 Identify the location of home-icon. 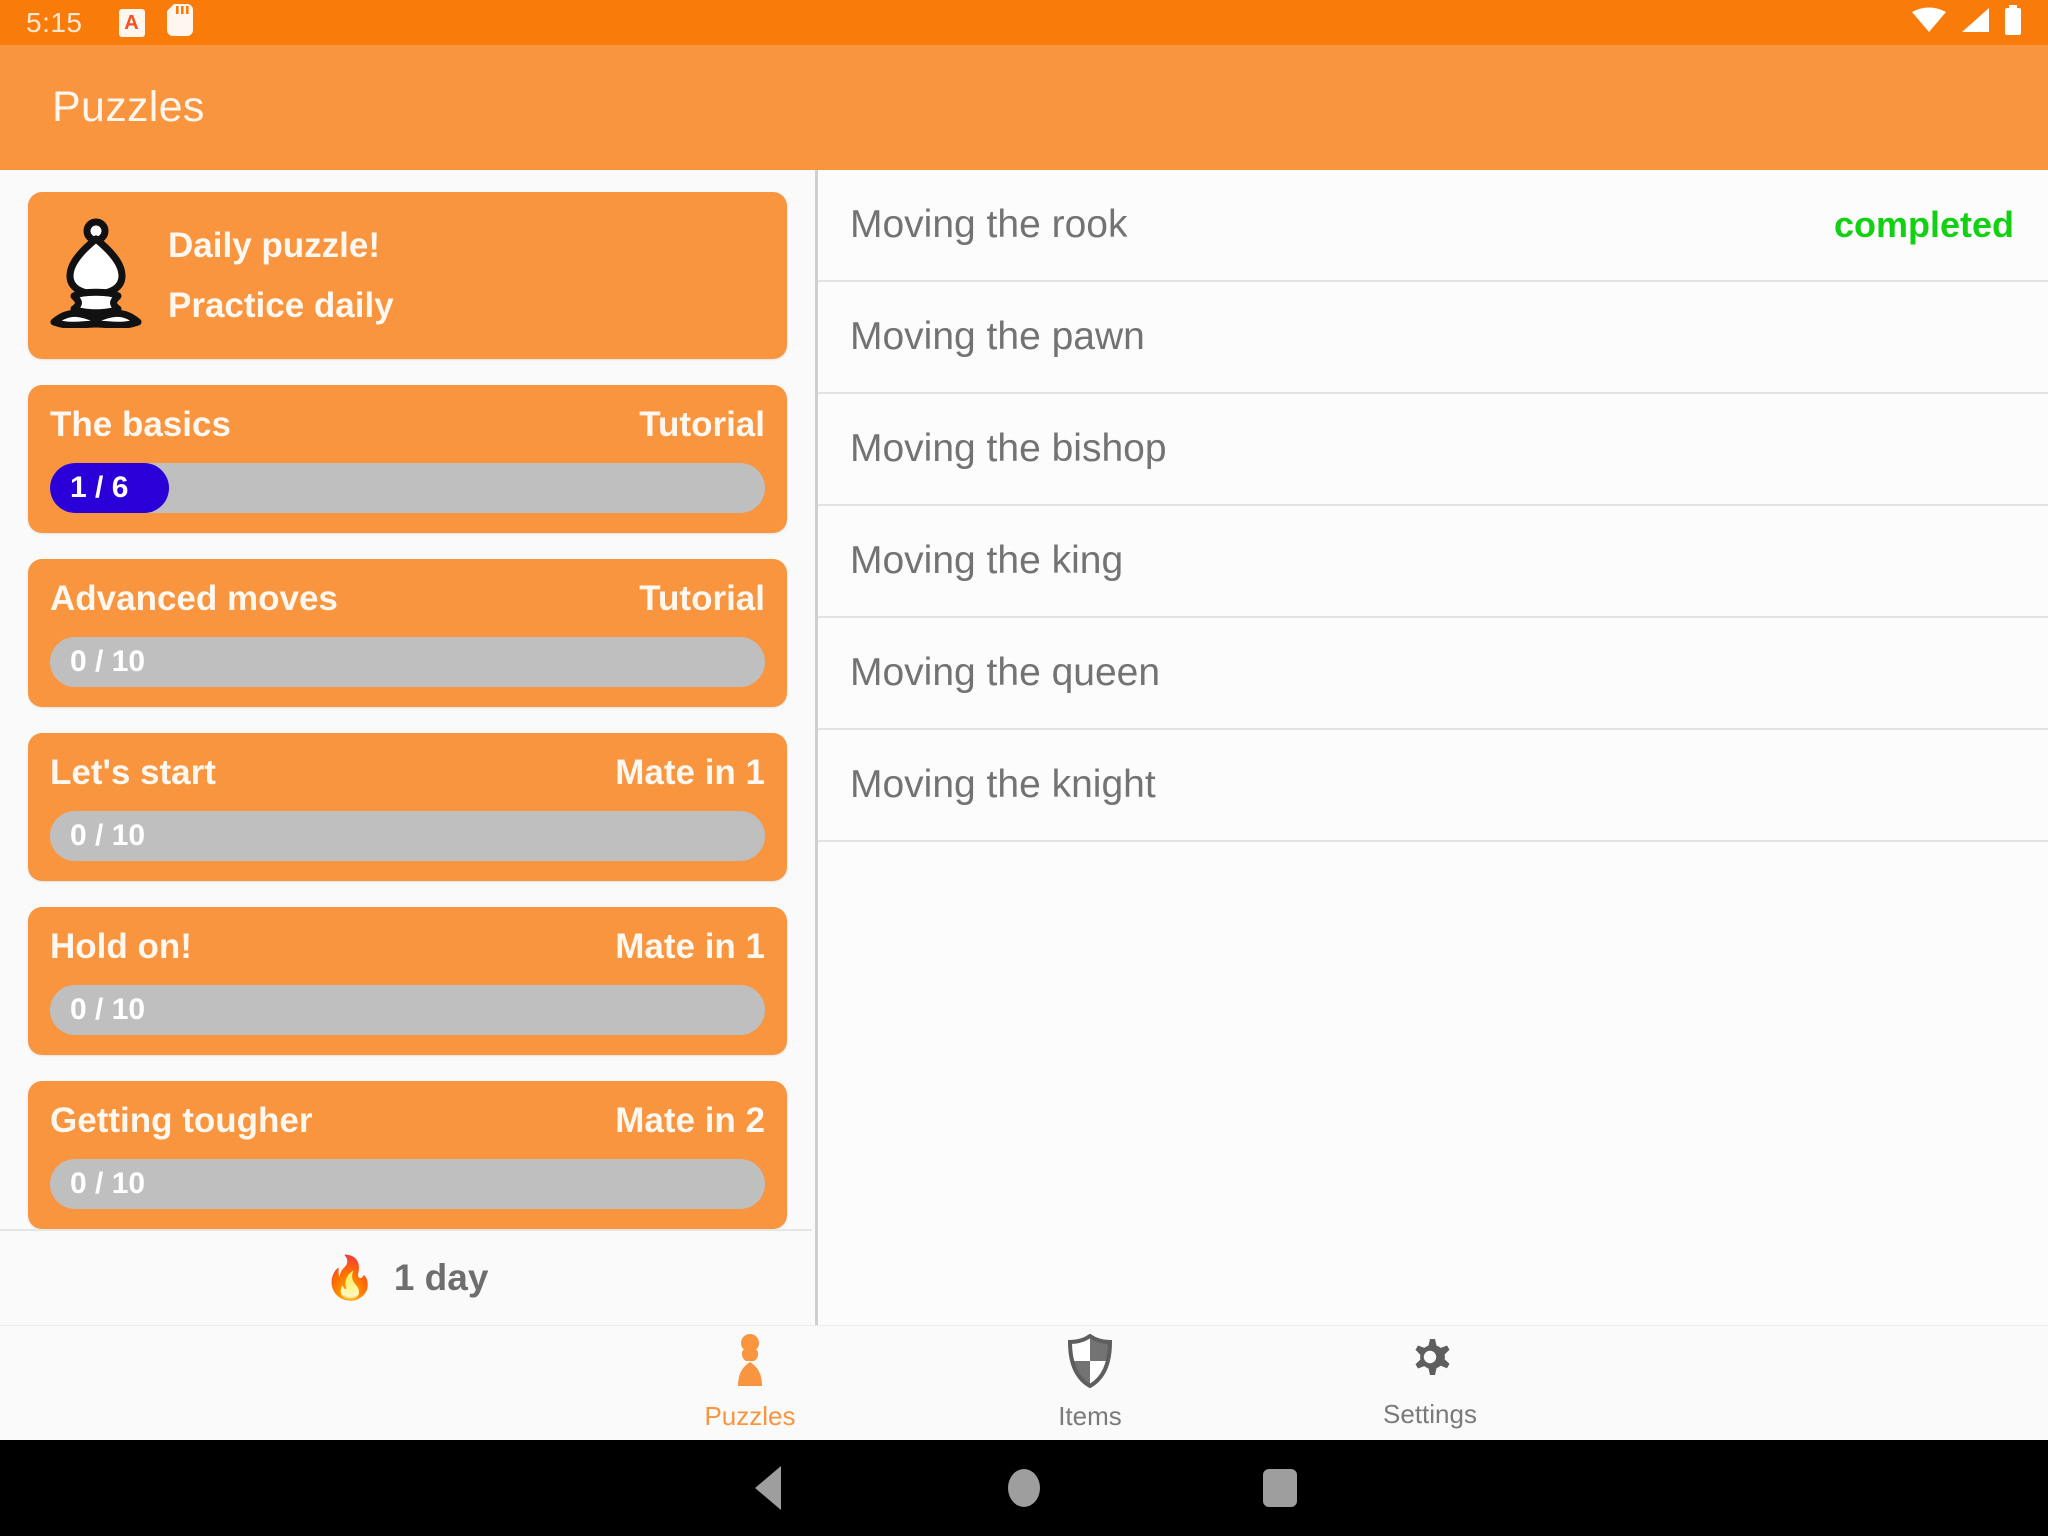
(1024, 1488).